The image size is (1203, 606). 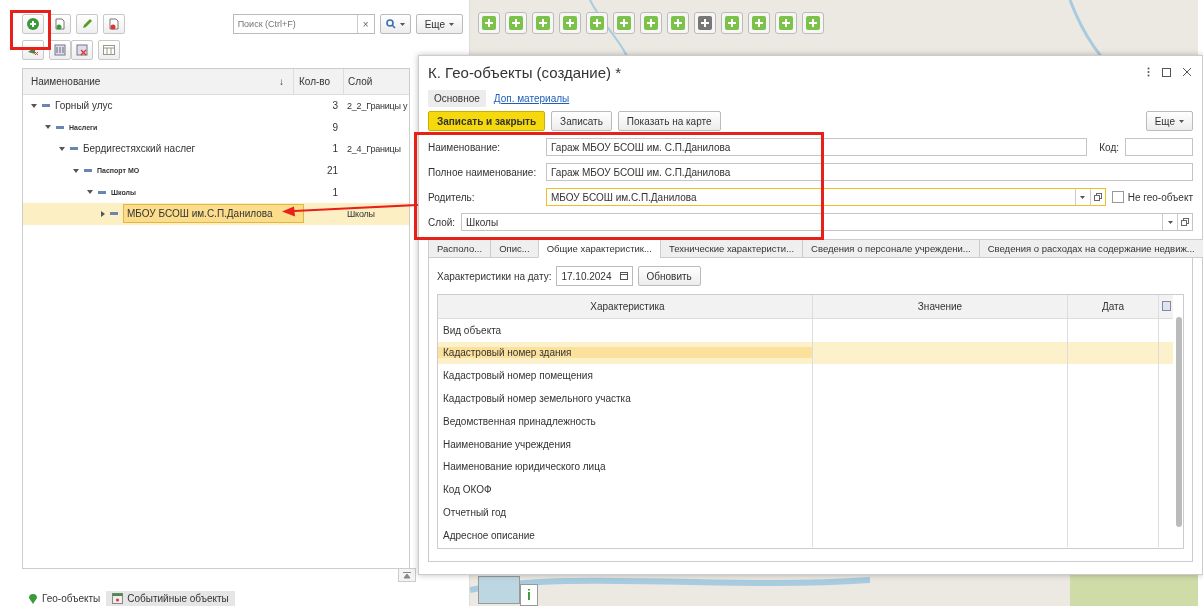 I want to click on column-header: Наименование, so click(x=151, y=81).